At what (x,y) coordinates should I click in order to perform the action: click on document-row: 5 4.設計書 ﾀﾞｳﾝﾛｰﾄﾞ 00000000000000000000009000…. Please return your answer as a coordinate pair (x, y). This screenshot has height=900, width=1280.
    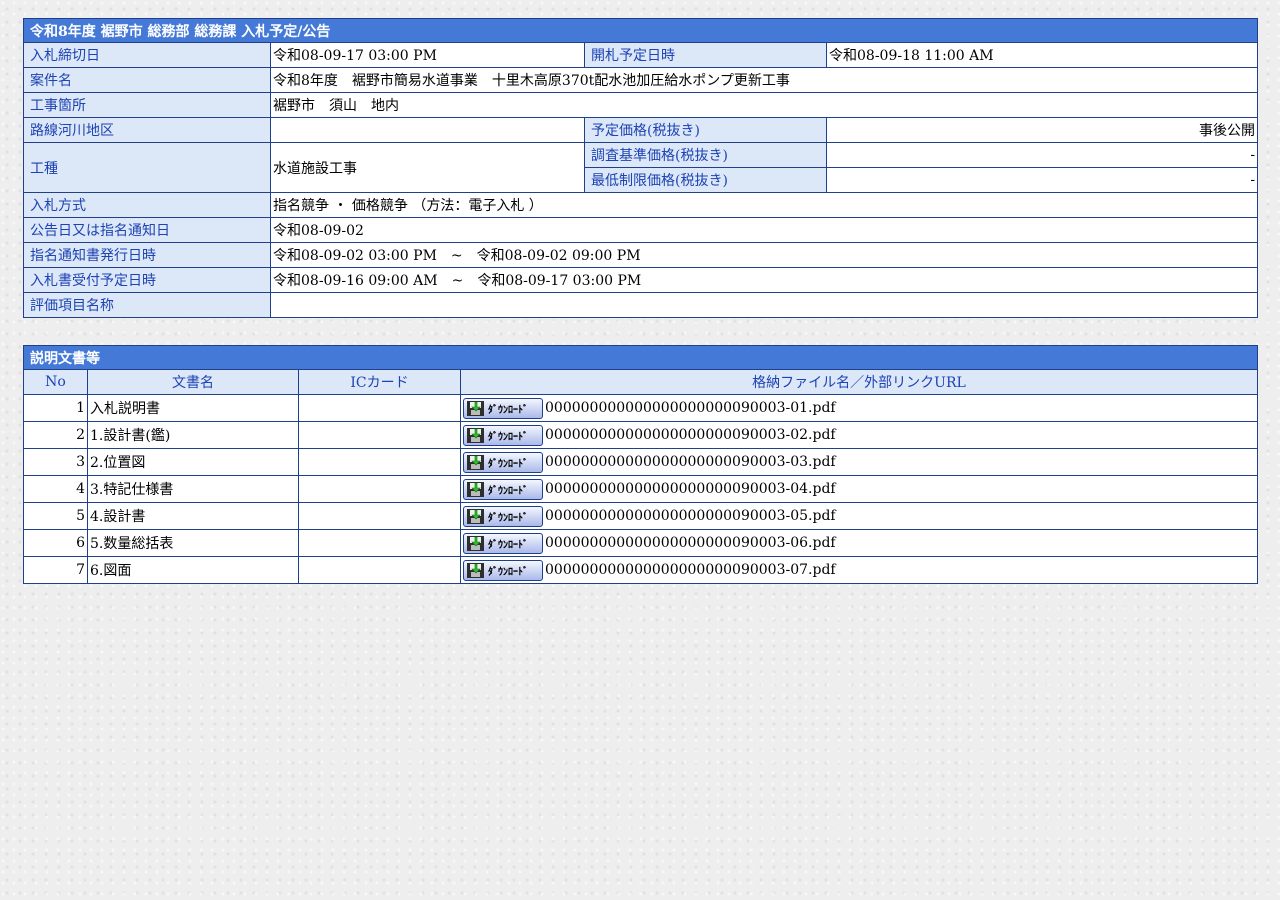
    Looking at the image, I should click on (640, 516).